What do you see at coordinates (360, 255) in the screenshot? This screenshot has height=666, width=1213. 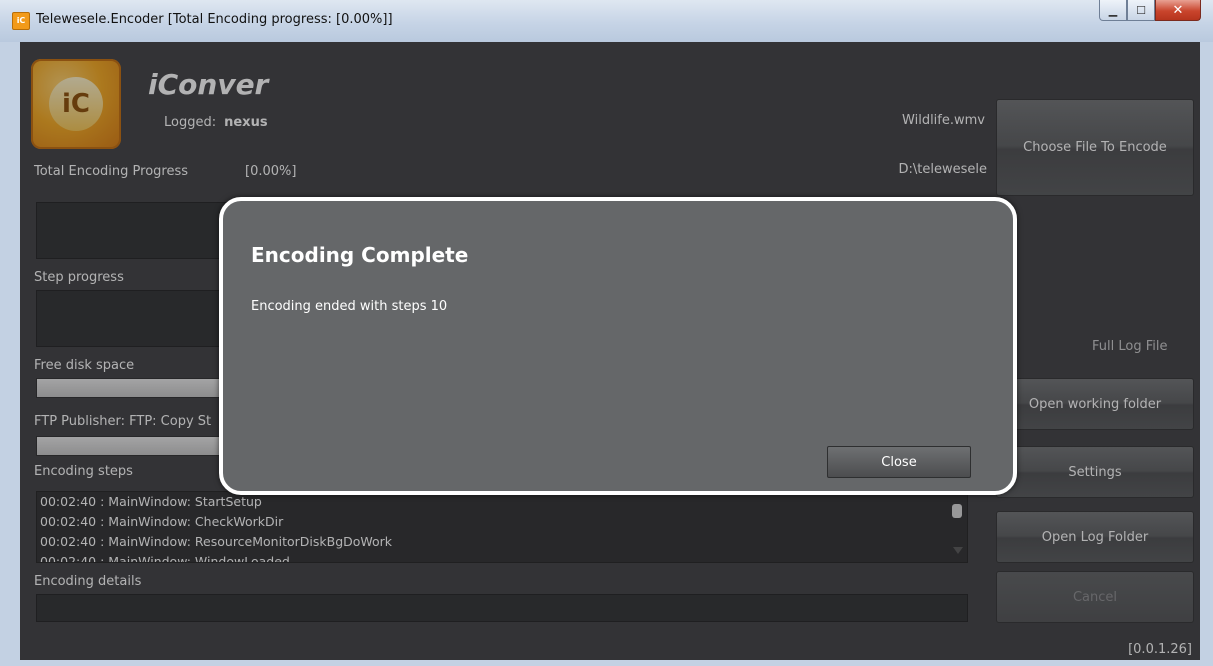 I see `dialog-title: Encoding Complete` at bounding box center [360, 255].